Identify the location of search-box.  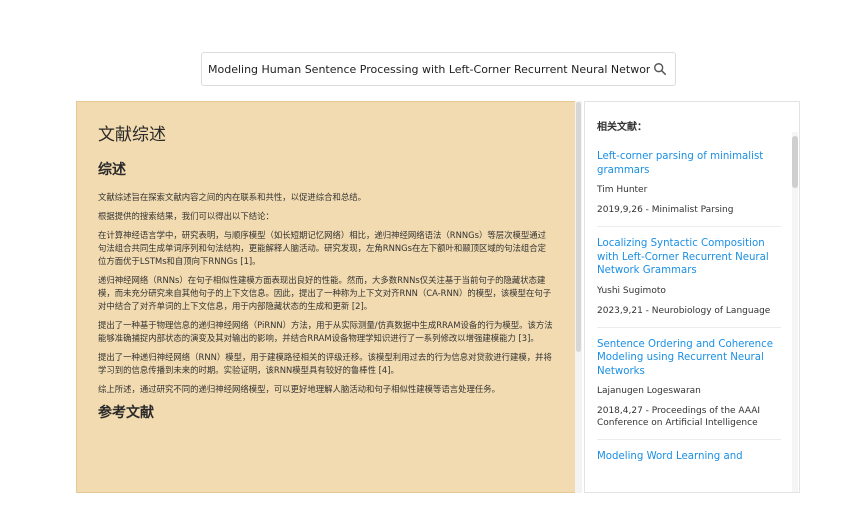
(438, 69).